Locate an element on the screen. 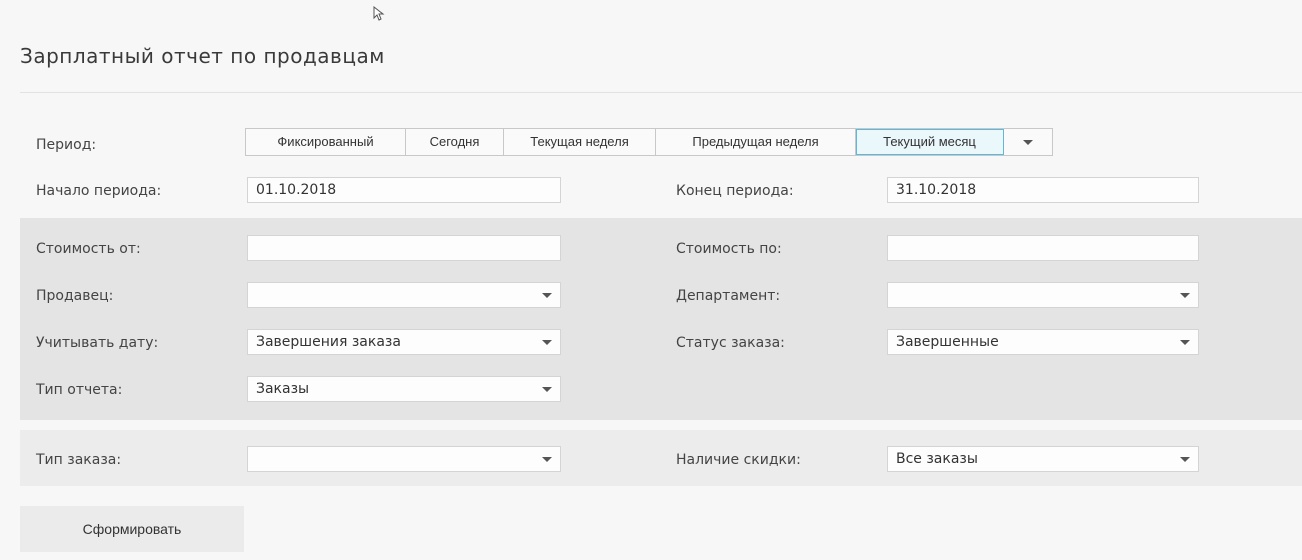 The height and width of the screenshot is (560, 1302). period-previous-week-button: Предыдущая неделя is located at coordinates (756, 142).